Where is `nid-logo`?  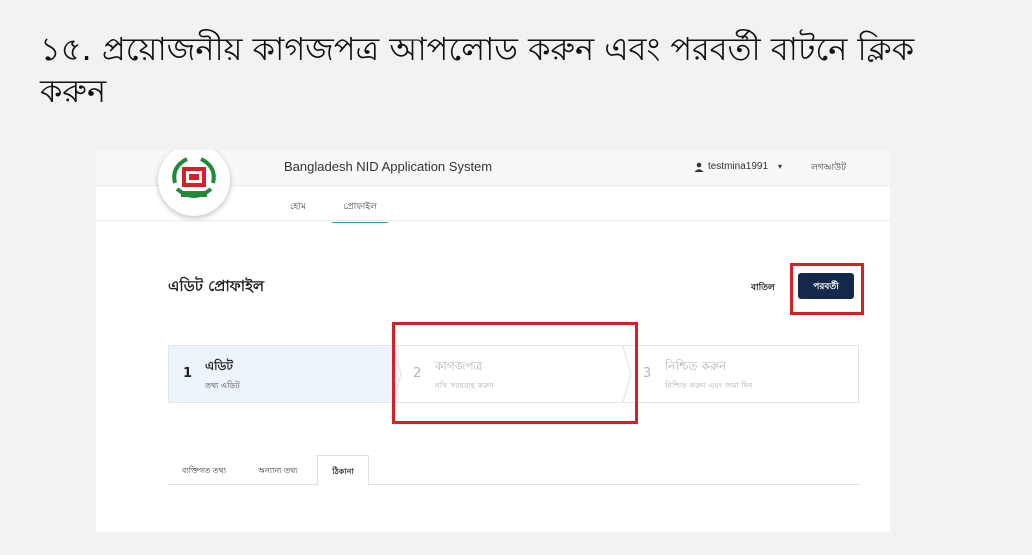 nid-logo is located at coordinates (194, 183).